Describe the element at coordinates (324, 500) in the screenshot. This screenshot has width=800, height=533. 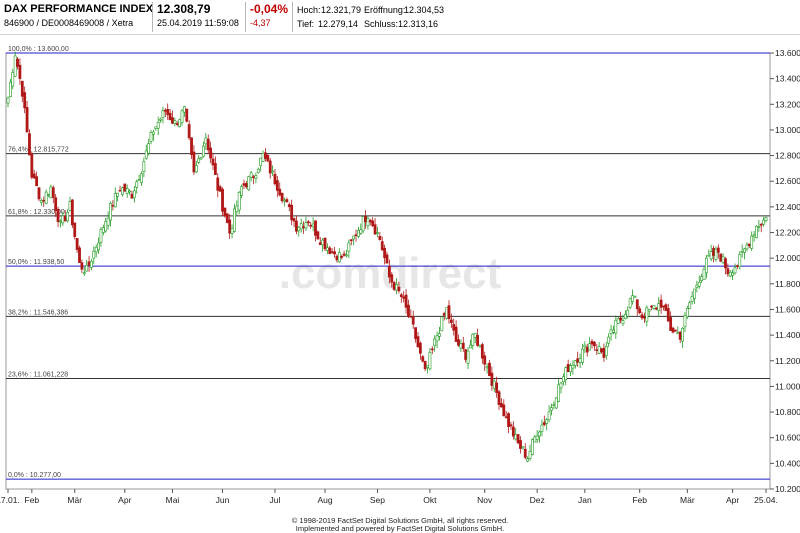
I see `x-tick-label: Aug` at that location.